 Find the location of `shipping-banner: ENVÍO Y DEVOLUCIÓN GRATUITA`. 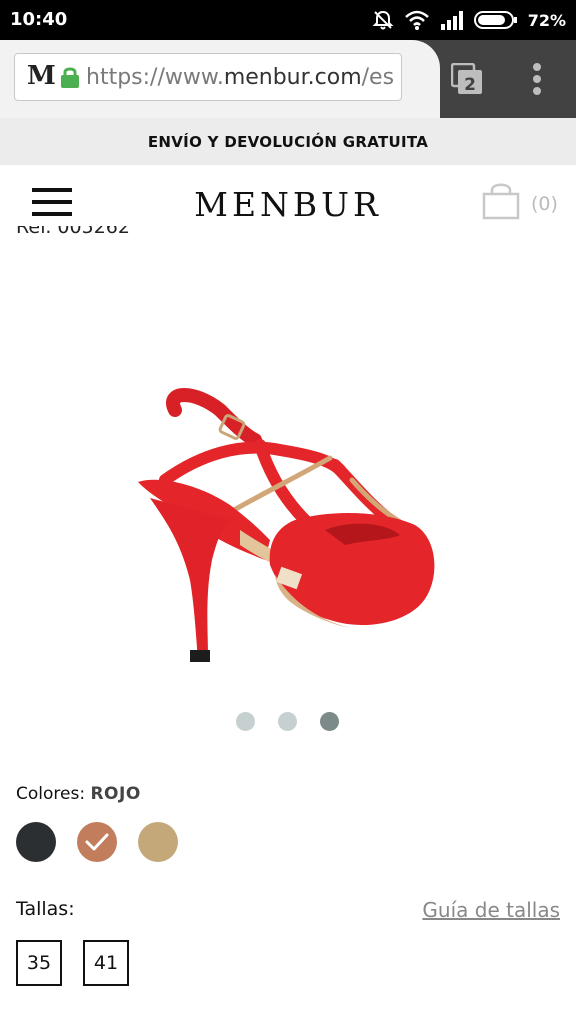

shipping-banner: ENVÍO Y DEVOLUCIÓN GRATUITA is located at coordinates (288, 141).